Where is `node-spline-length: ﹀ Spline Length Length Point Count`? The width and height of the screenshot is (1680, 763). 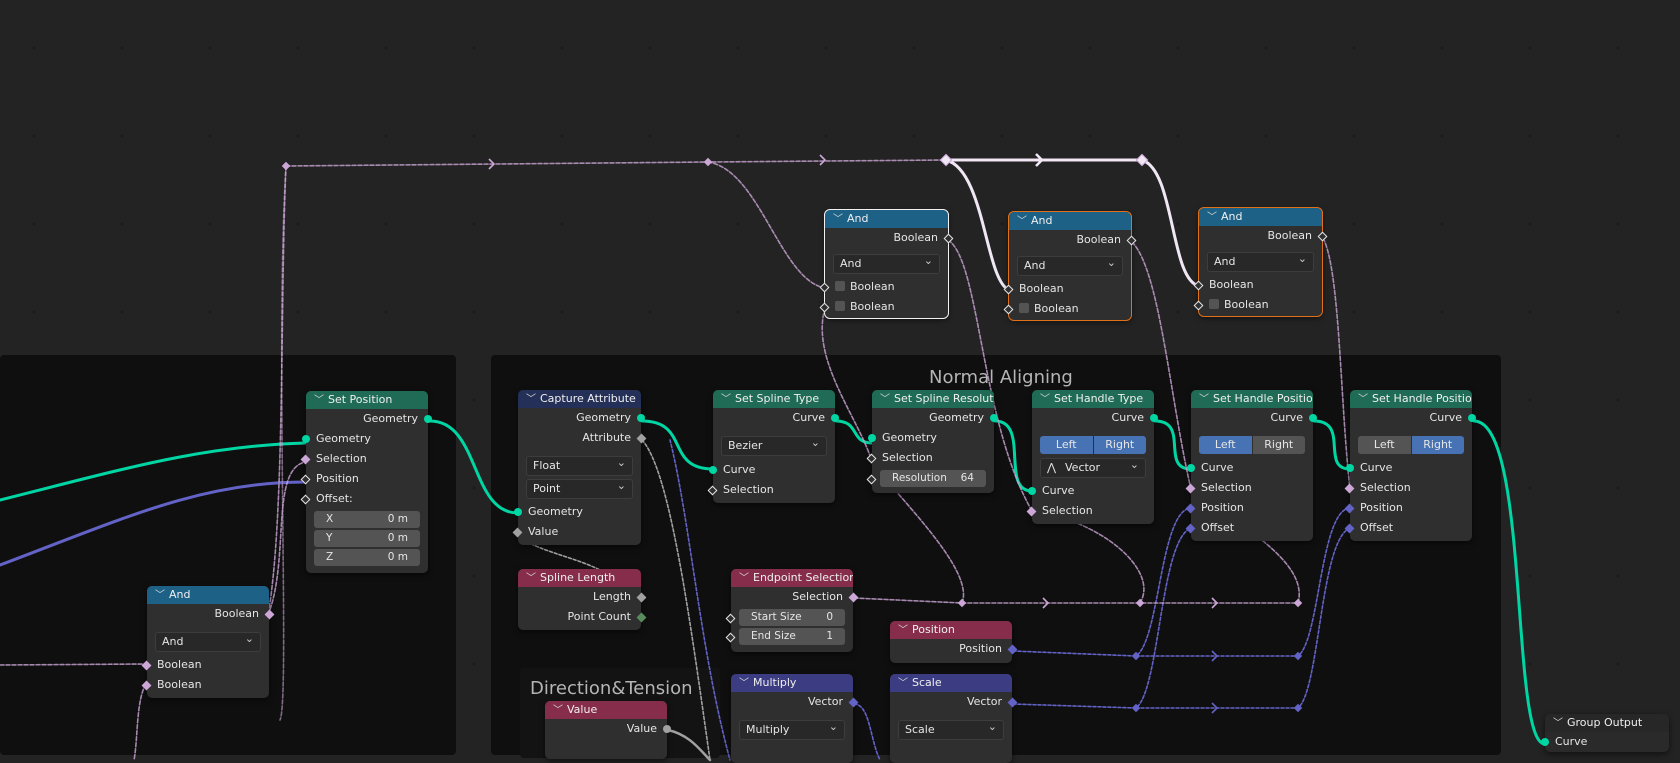
node-spline-length: ﹀ Spline Length Length Point Count is located at coordinates (582, 599).